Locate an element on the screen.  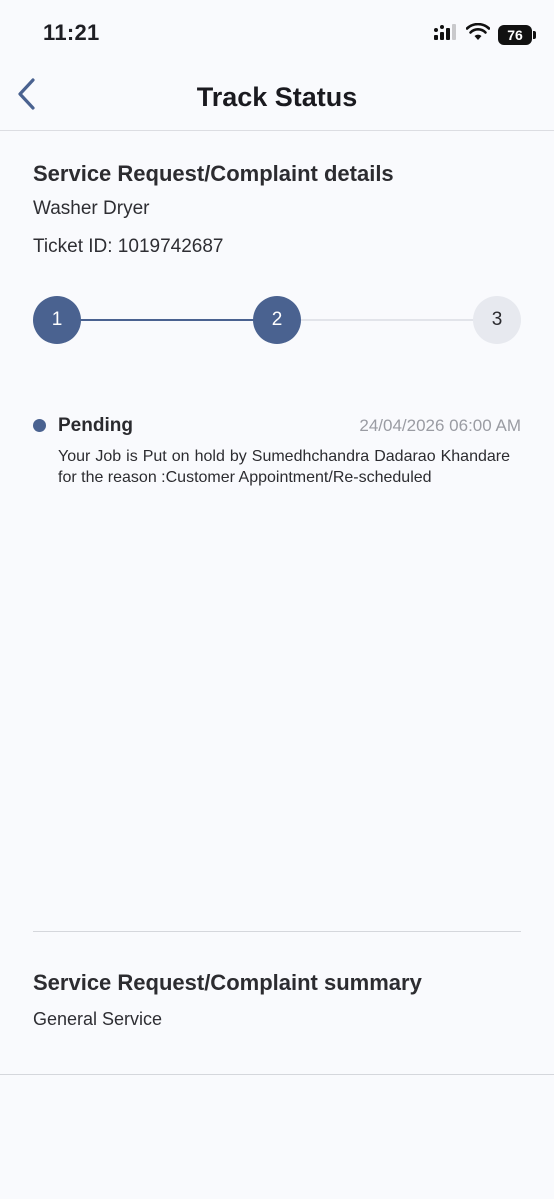
battery-icon: 76 is located at coordinates (517, 34).